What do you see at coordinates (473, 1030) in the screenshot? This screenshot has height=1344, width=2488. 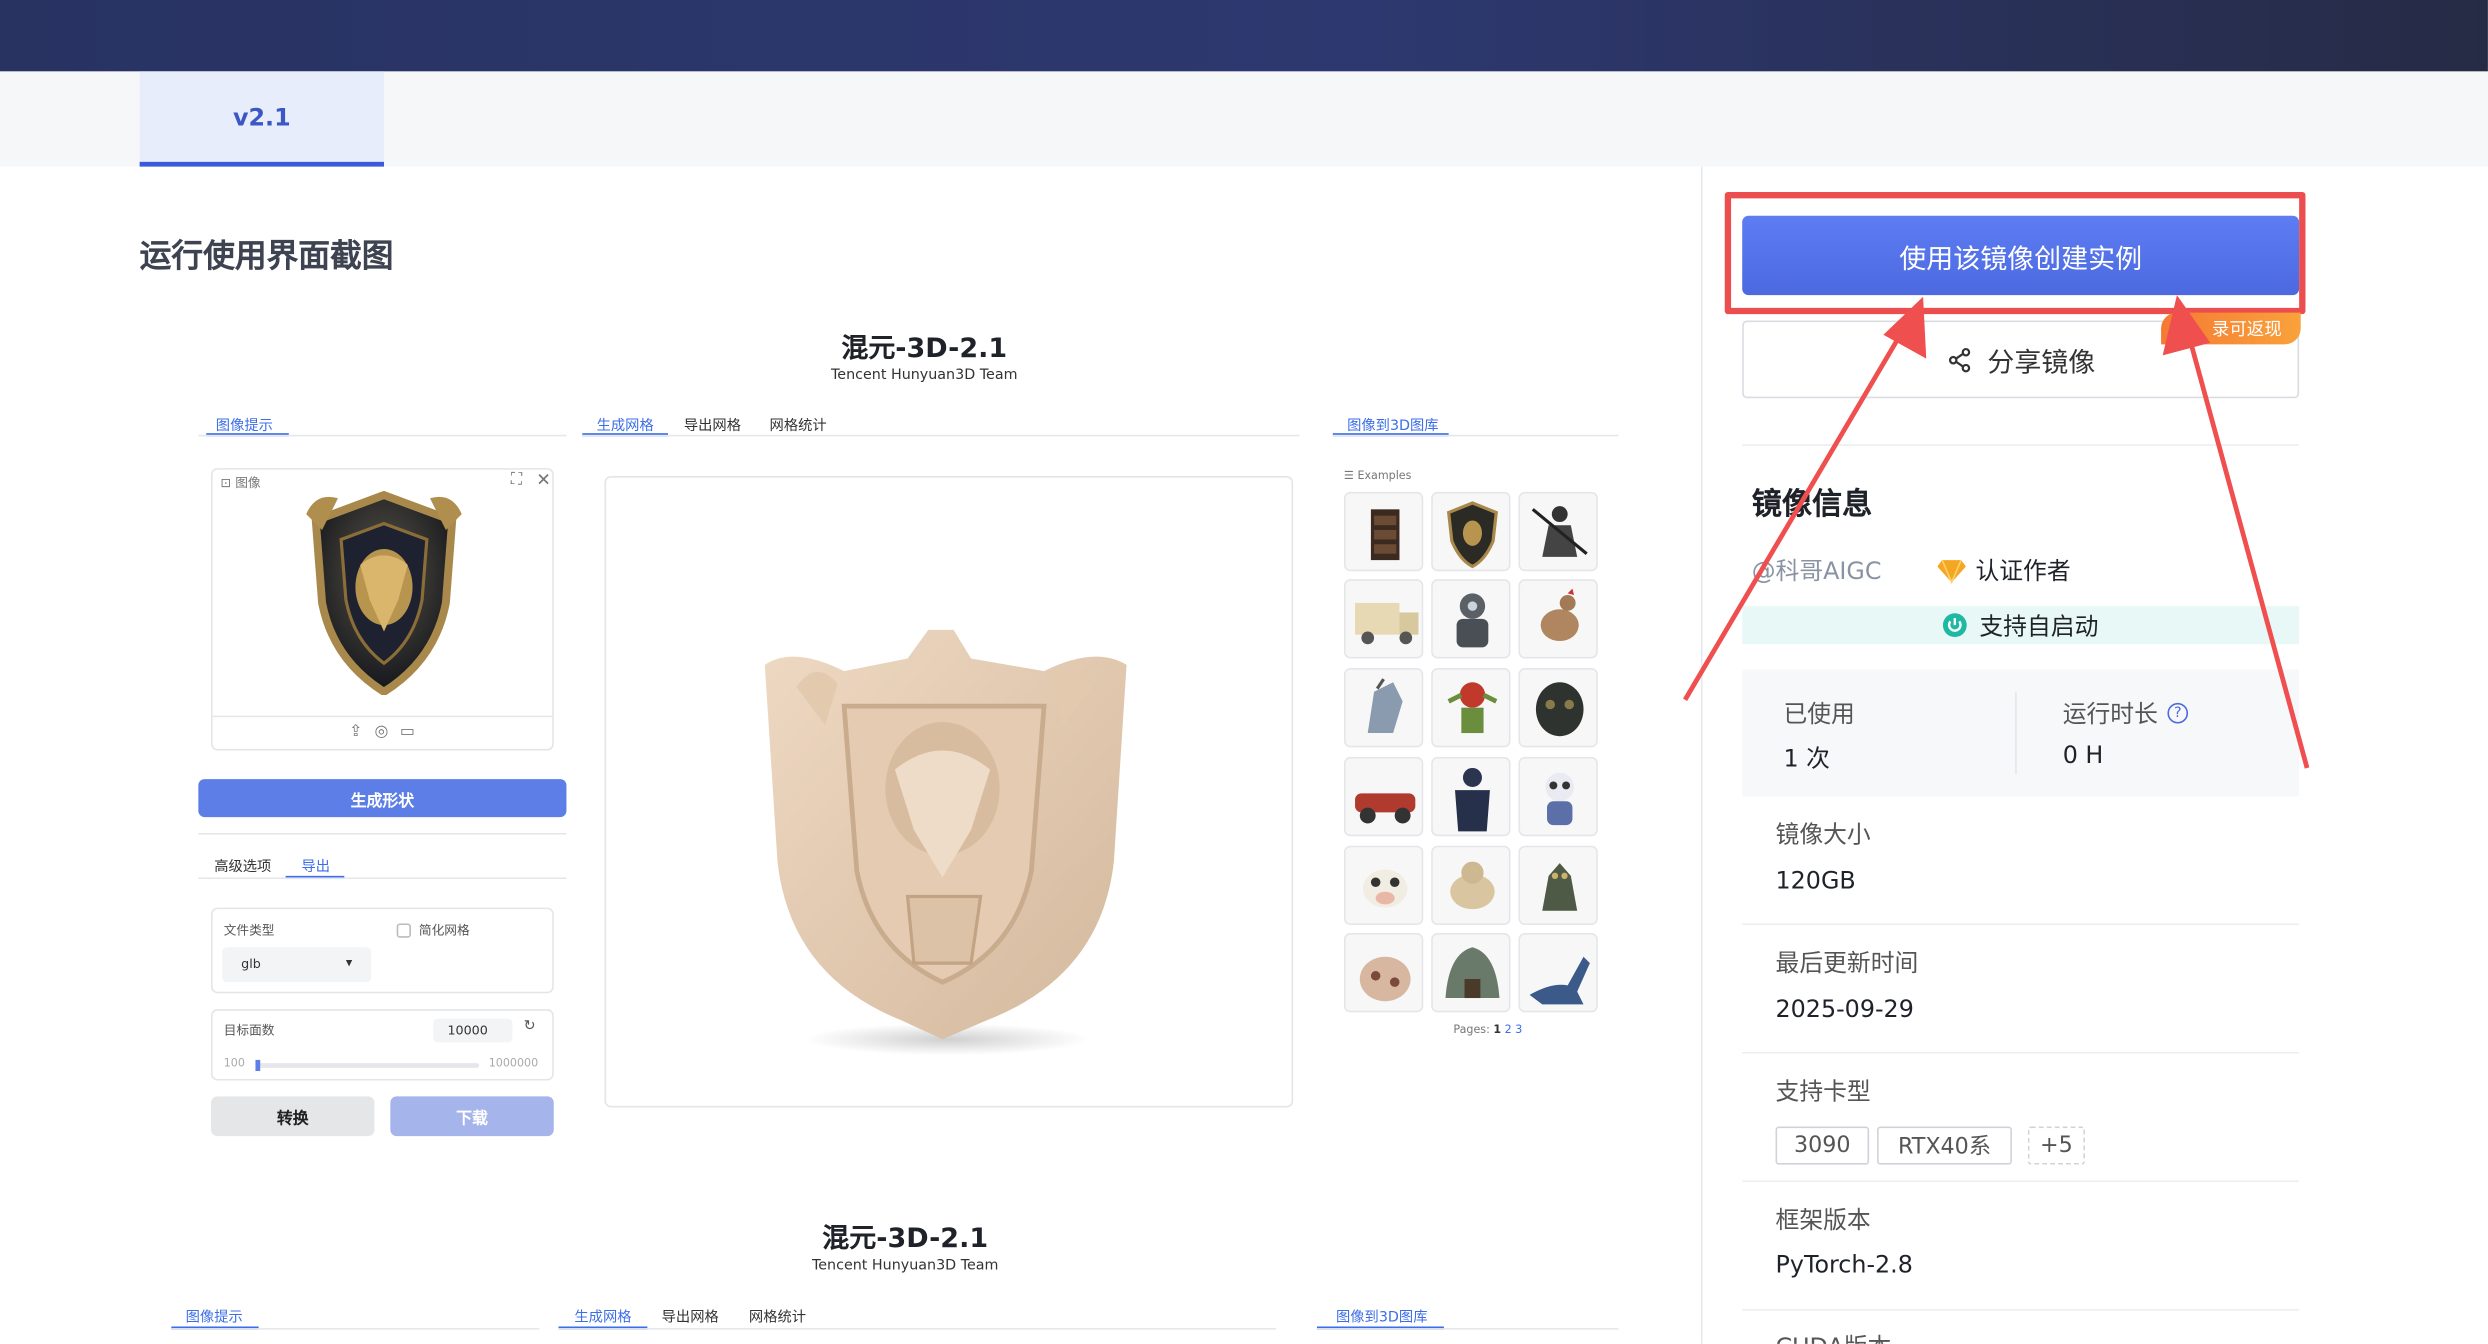 I see `target-faces-input: 10000` at bounding box center [473, 1030].